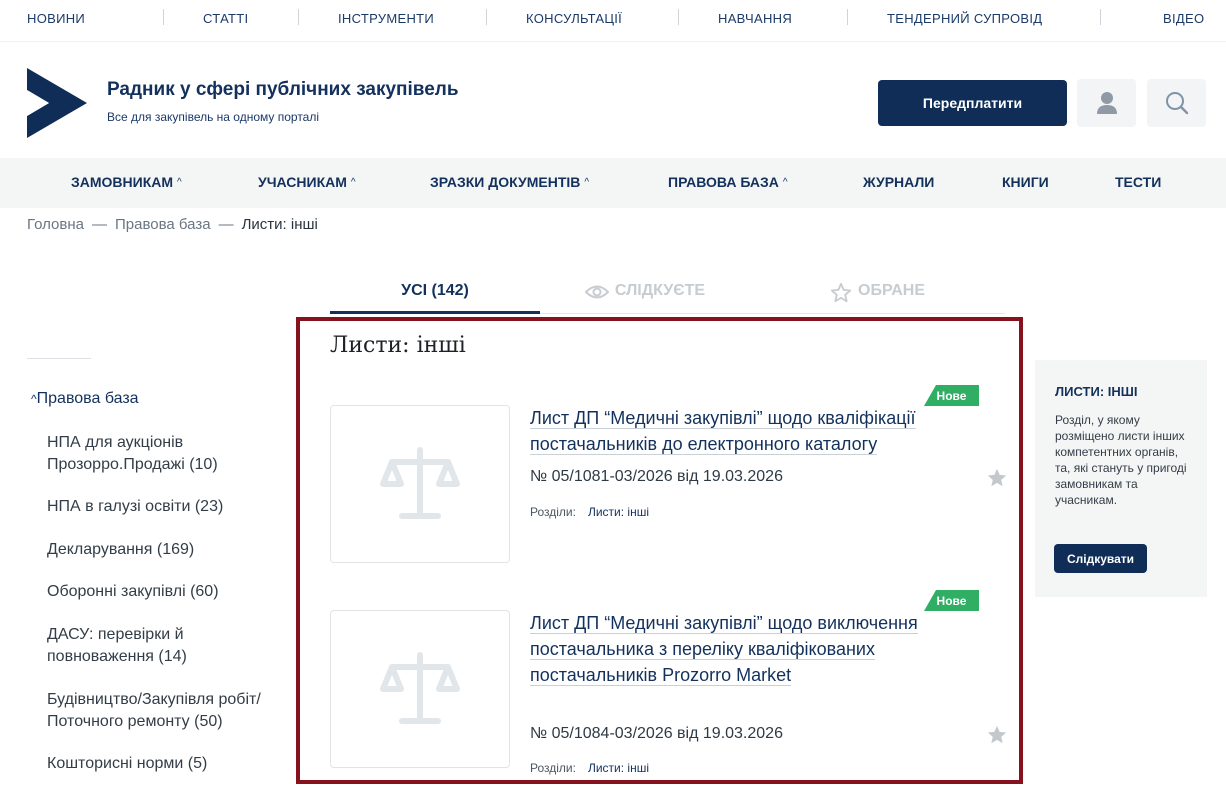 Image resolution: width=1226 pixels, height=792 pixels. I want to click on subscribe-button: Передплатити, so click(972, 103).